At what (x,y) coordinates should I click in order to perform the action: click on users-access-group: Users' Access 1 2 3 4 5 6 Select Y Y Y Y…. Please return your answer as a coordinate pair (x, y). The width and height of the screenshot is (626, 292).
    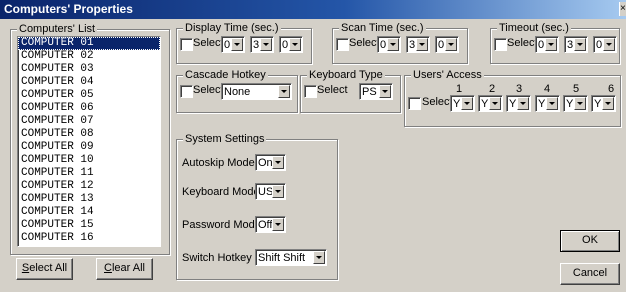
    Looking at the image, I should click on (512, 98).